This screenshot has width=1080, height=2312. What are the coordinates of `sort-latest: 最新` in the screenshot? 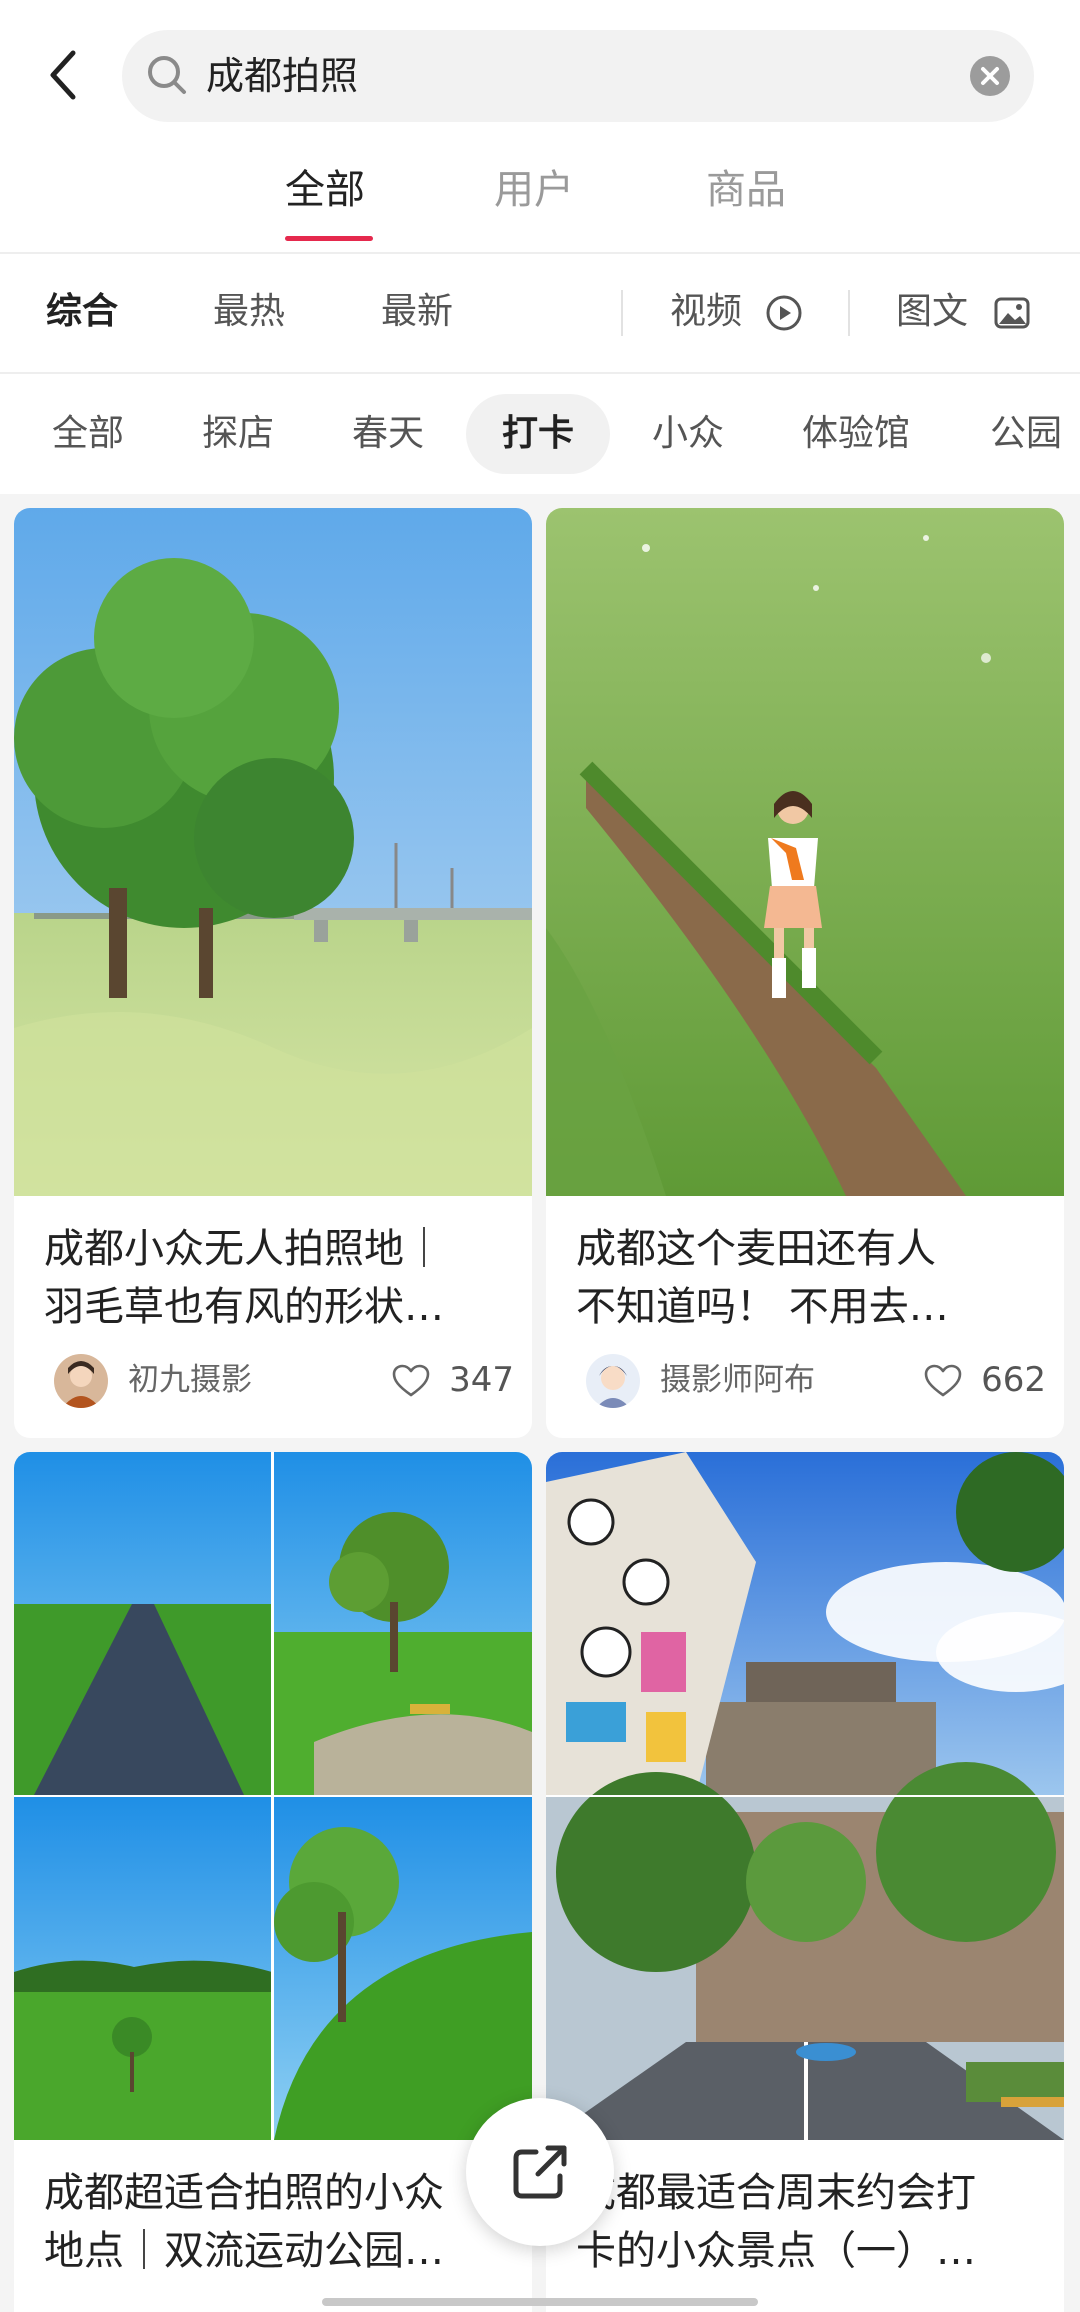 It's located at (417, 312).